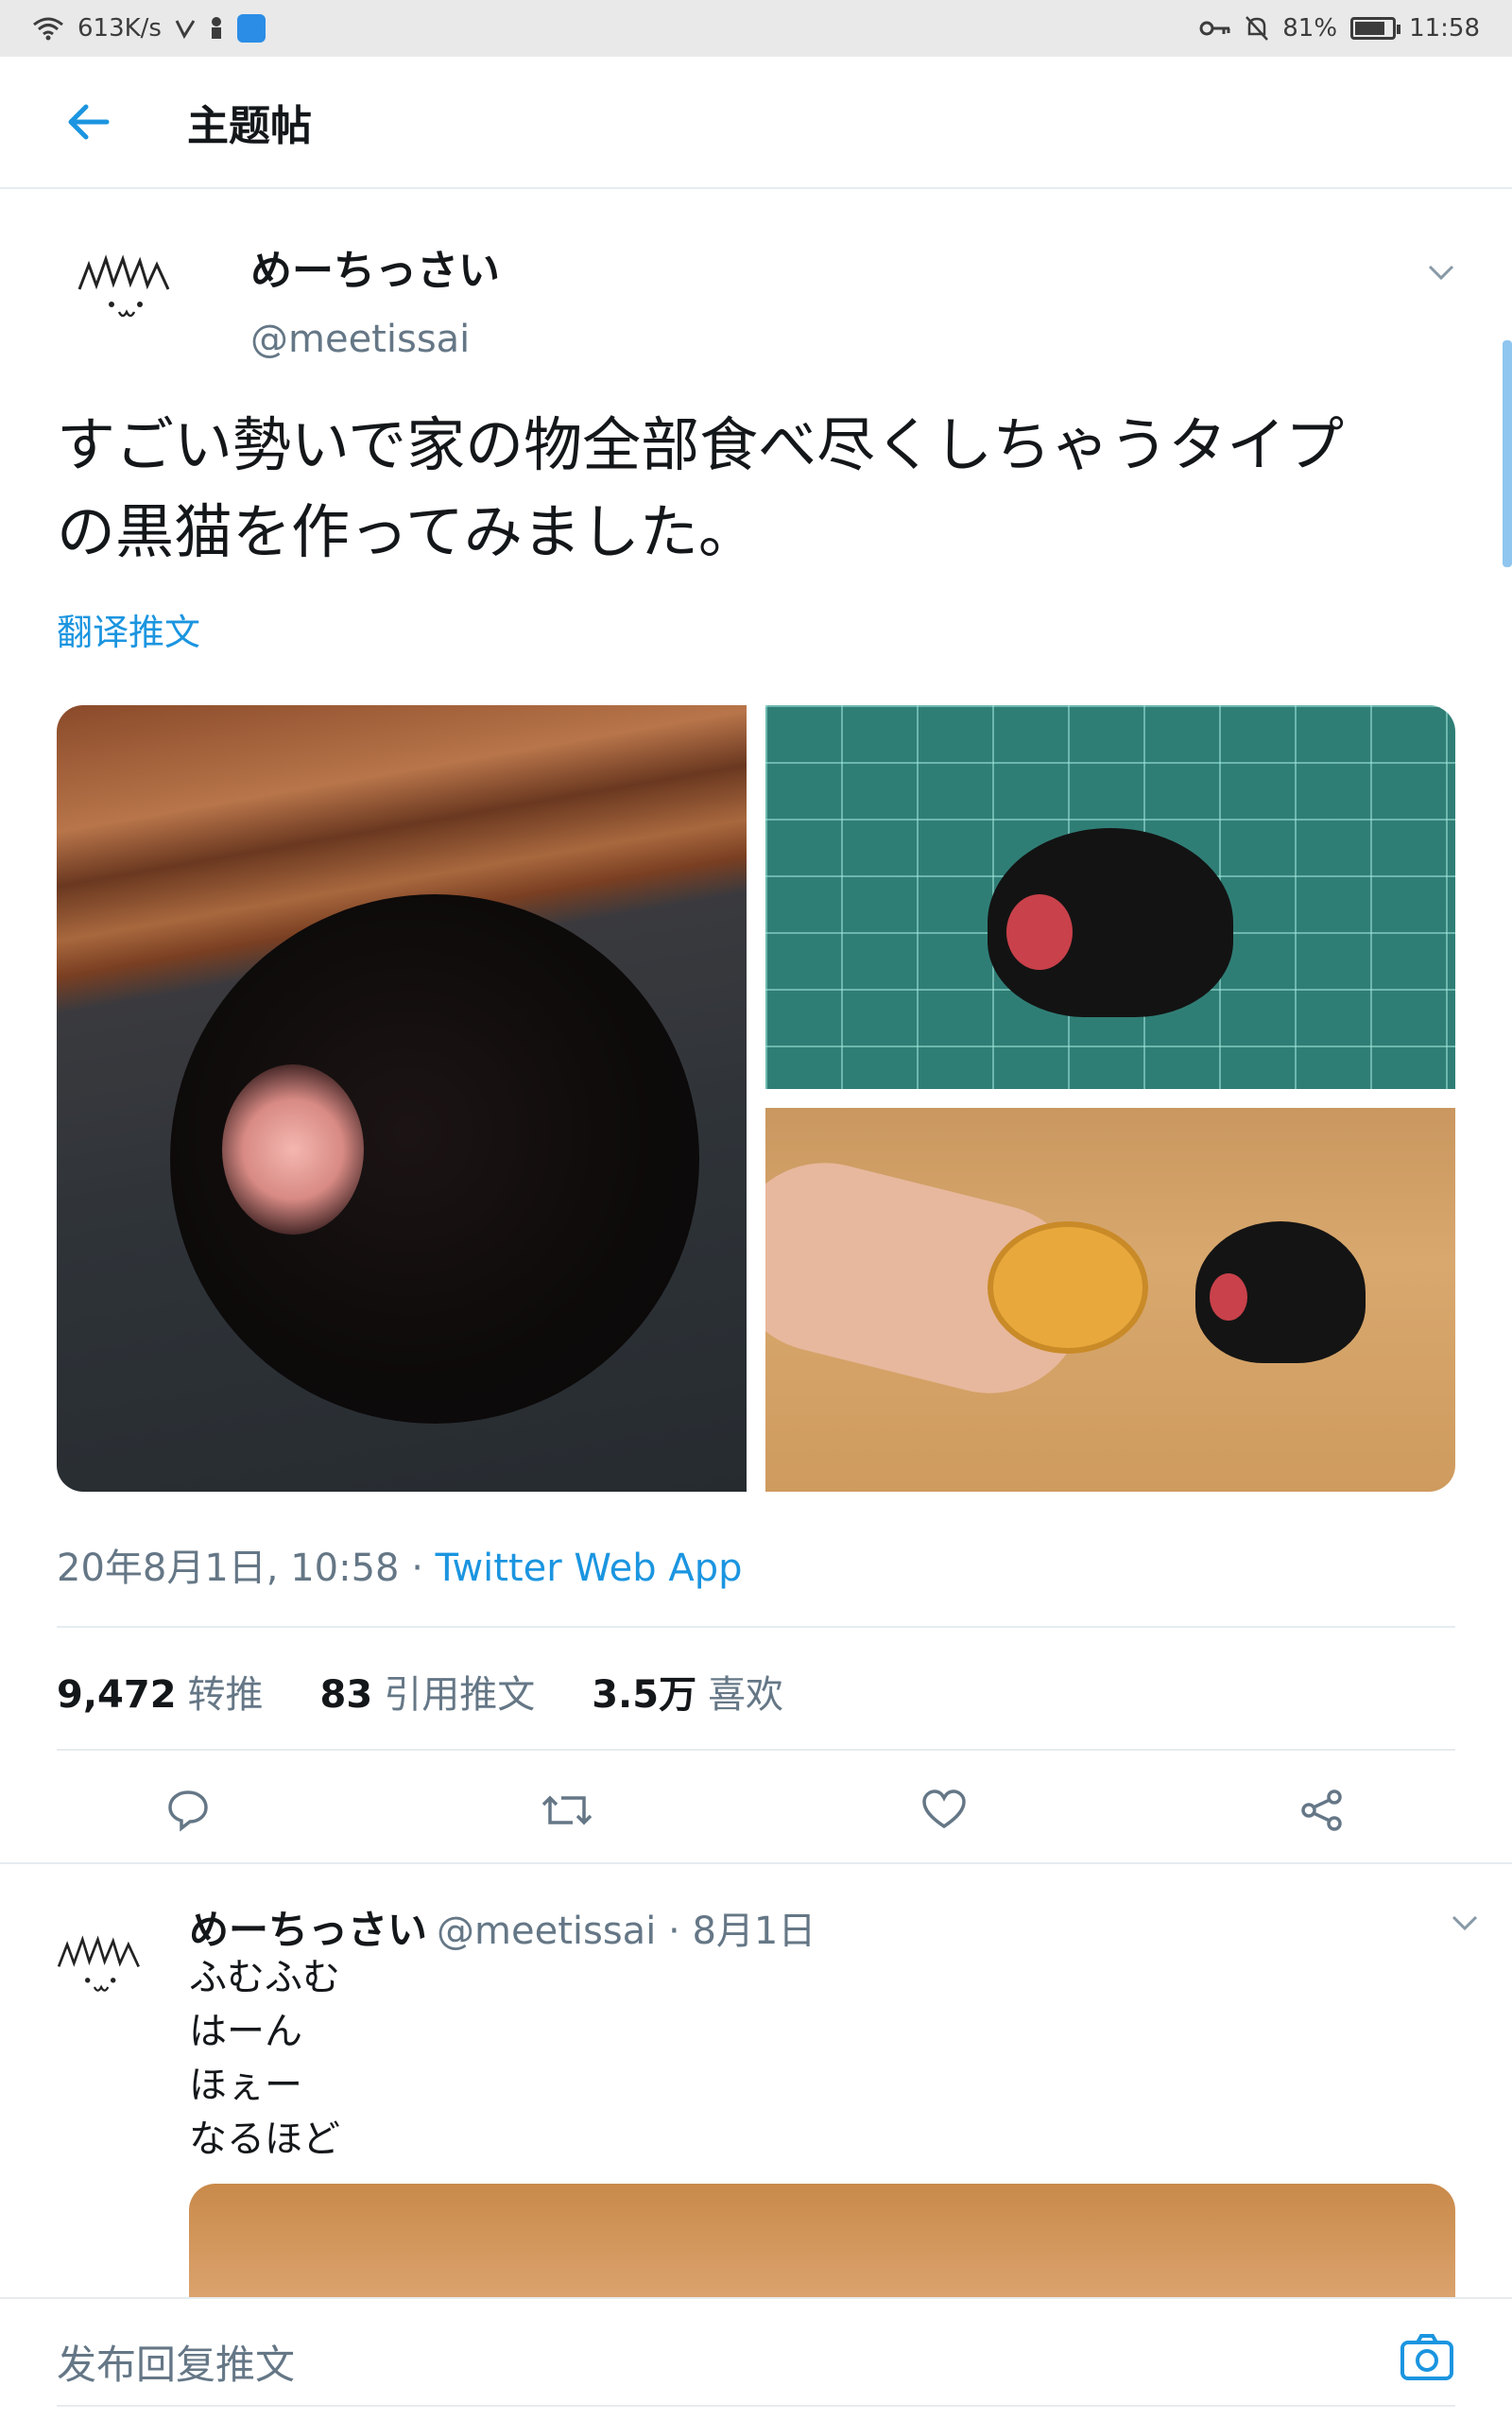  What do you see at coordinates (251, 28) in the screenshot?
I see `app-notification-icon` at bounding box center [251, 28].